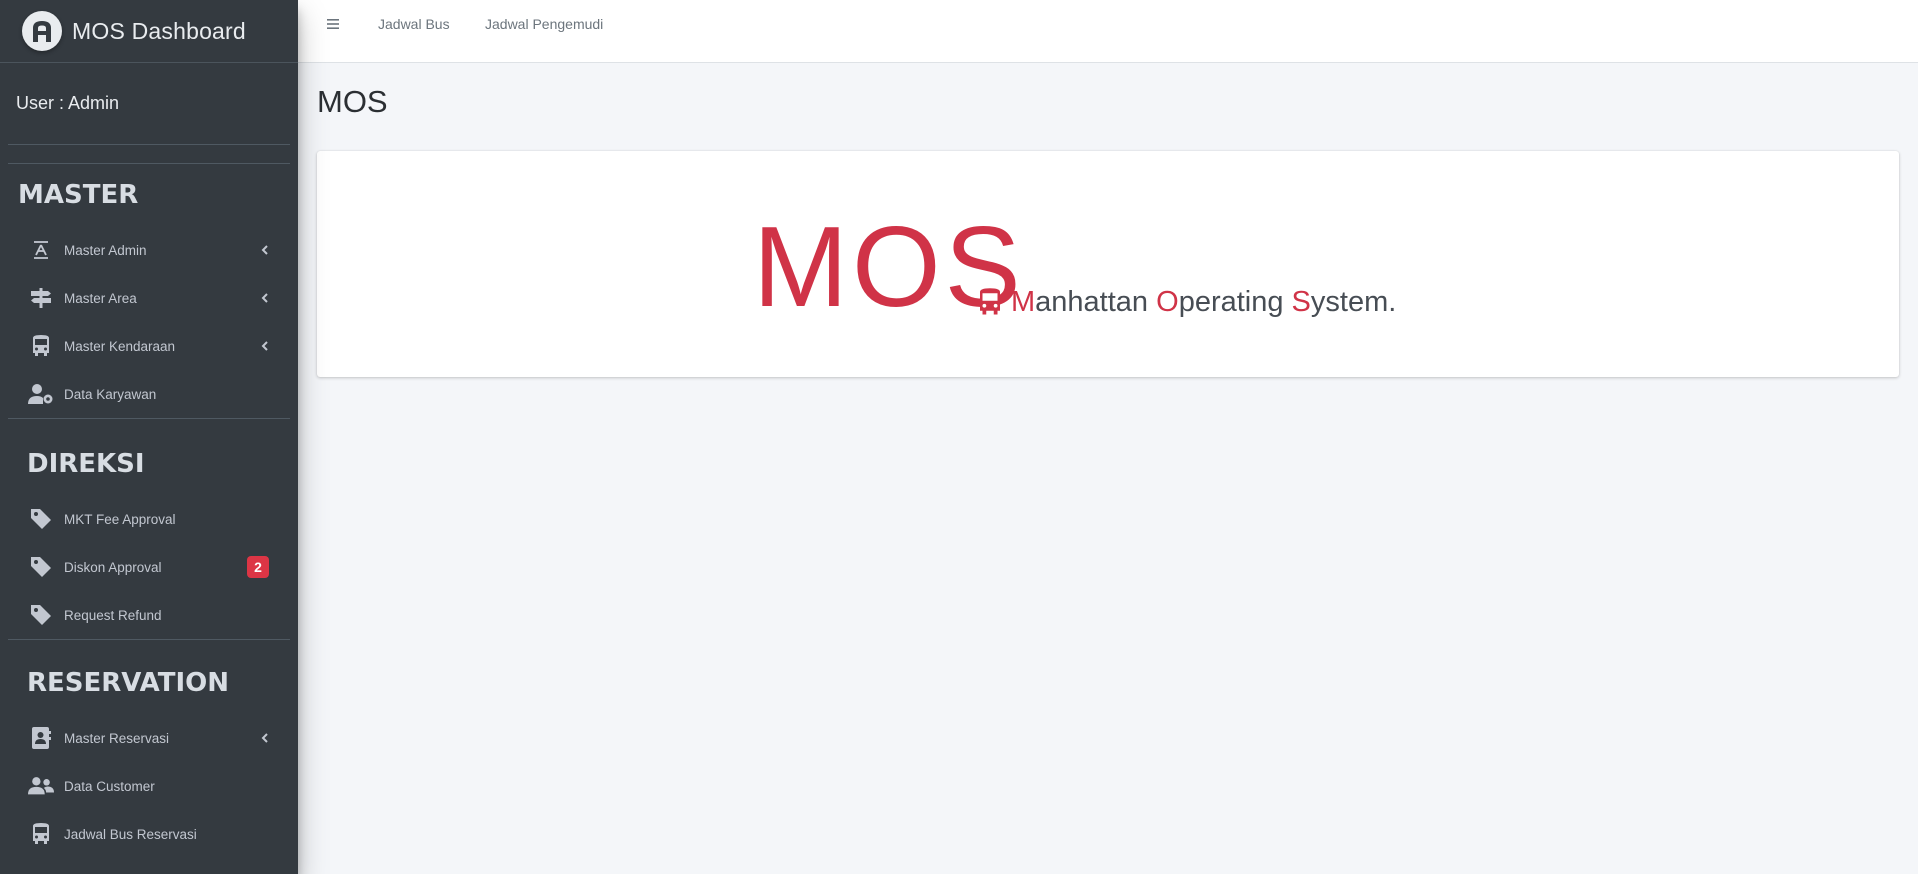 Image resolution: width=1918 pixels, height=874 pixels. Describe the element at coordinates (128, 683) in the screenshot. I see `section-header-reservation: RESERVATION` at that location.